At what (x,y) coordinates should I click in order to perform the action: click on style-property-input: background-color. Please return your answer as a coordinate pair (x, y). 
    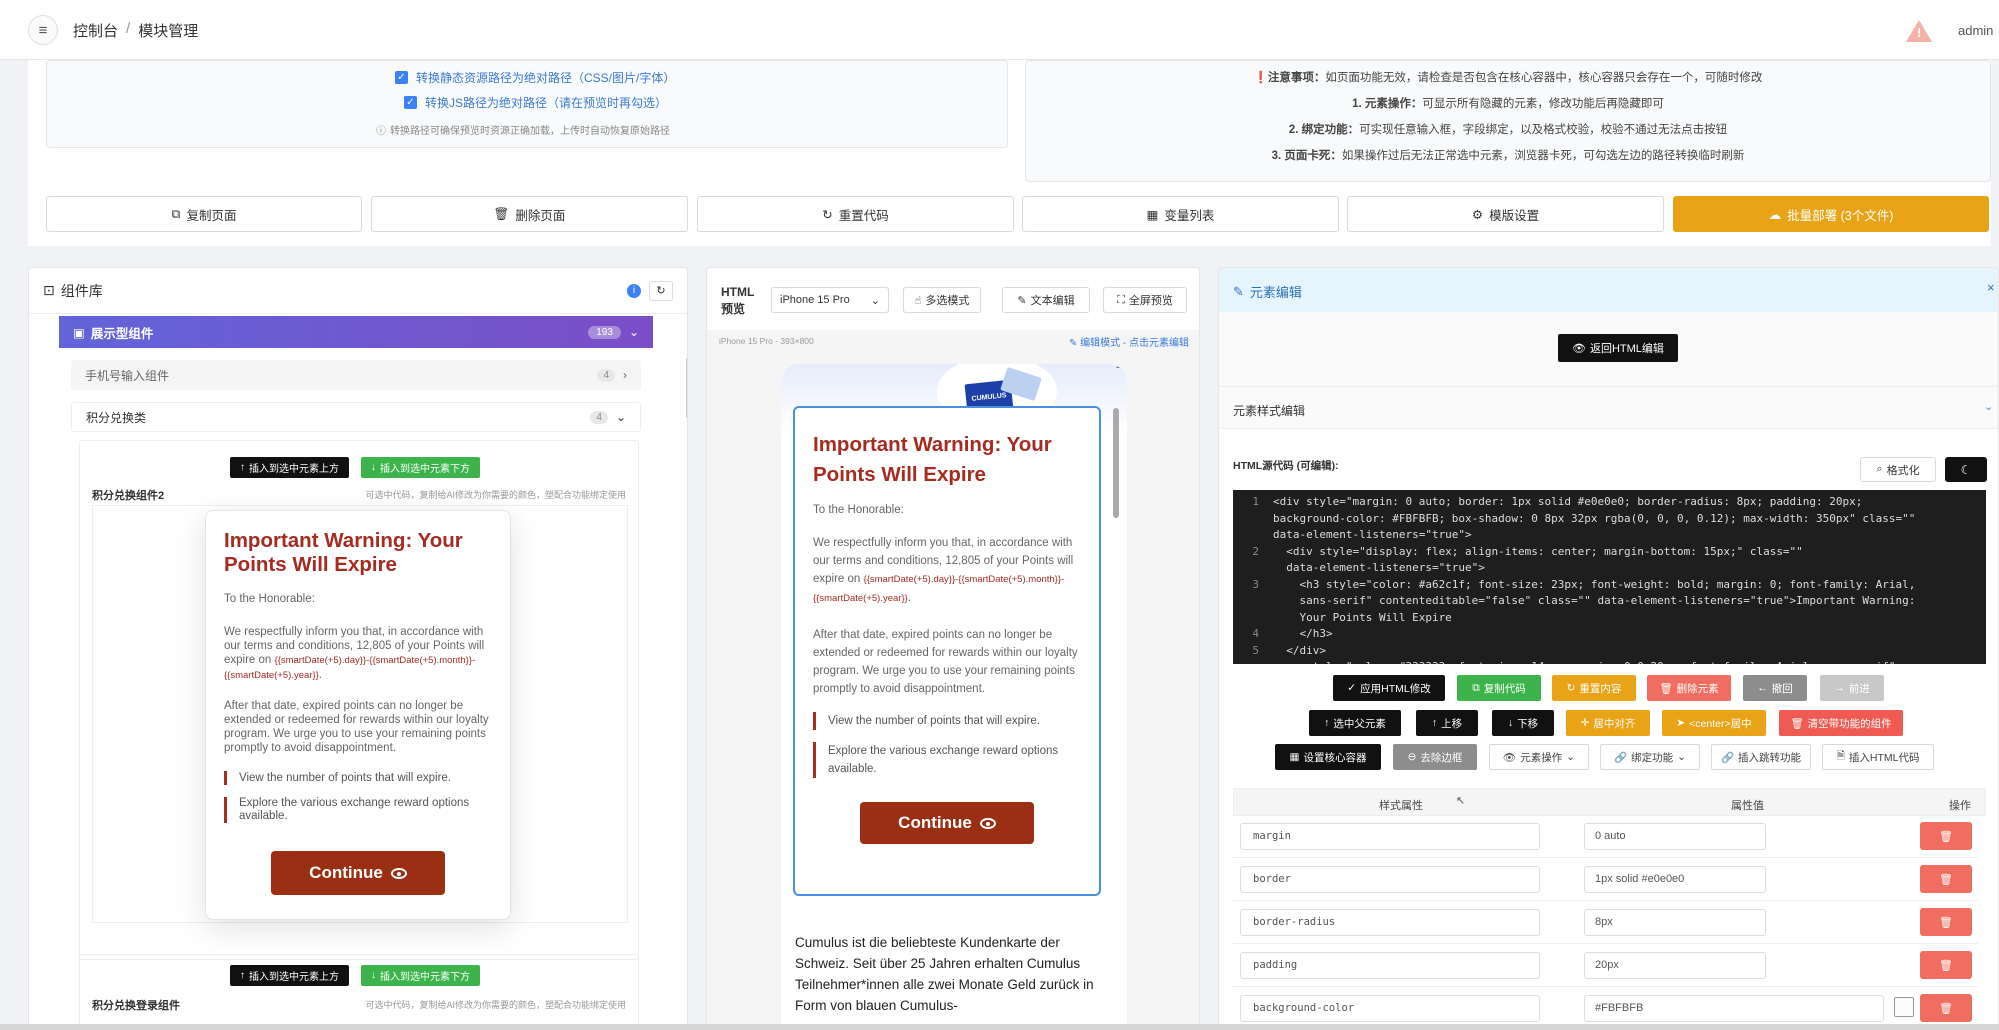
    Looking at the image, I should click on (1390, 1008).